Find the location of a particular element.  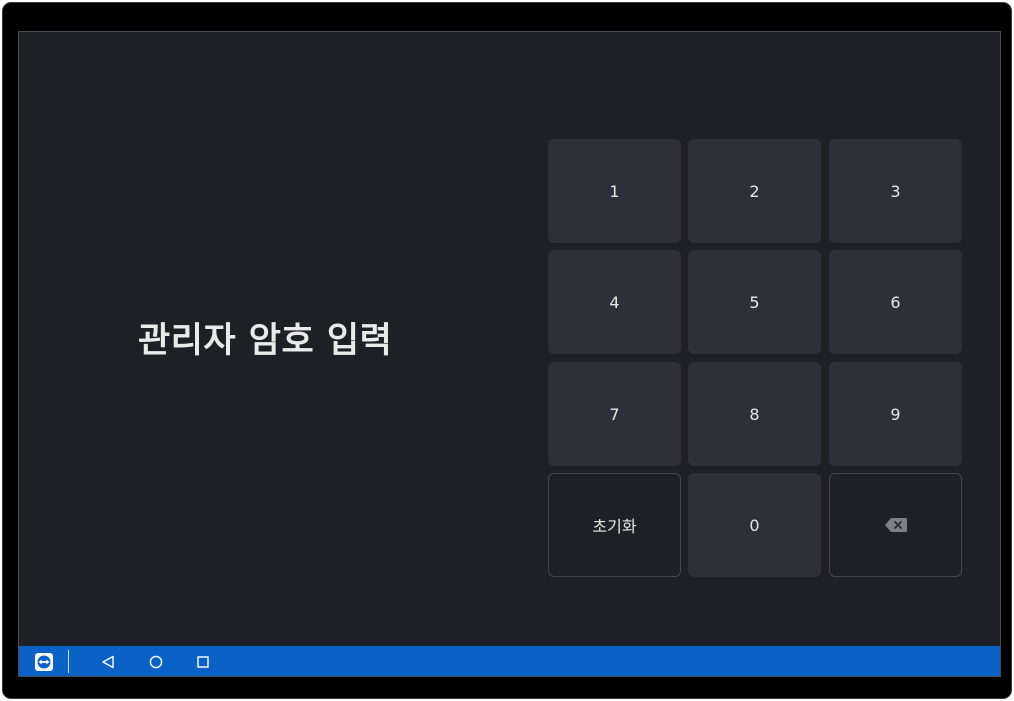

back-button is located at coordinates (108, 661).